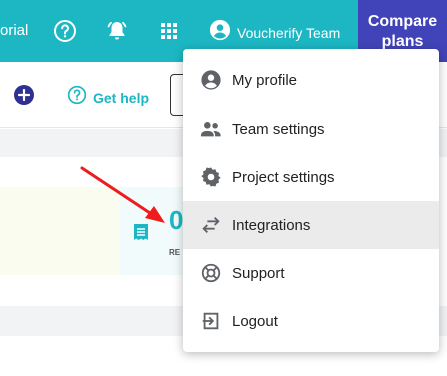 The image size is (447, 376). What do you see at coordinates (283, 177) in the screenshot?
I see `menu-item-label: Project settings` at bounding box center [283, 177].